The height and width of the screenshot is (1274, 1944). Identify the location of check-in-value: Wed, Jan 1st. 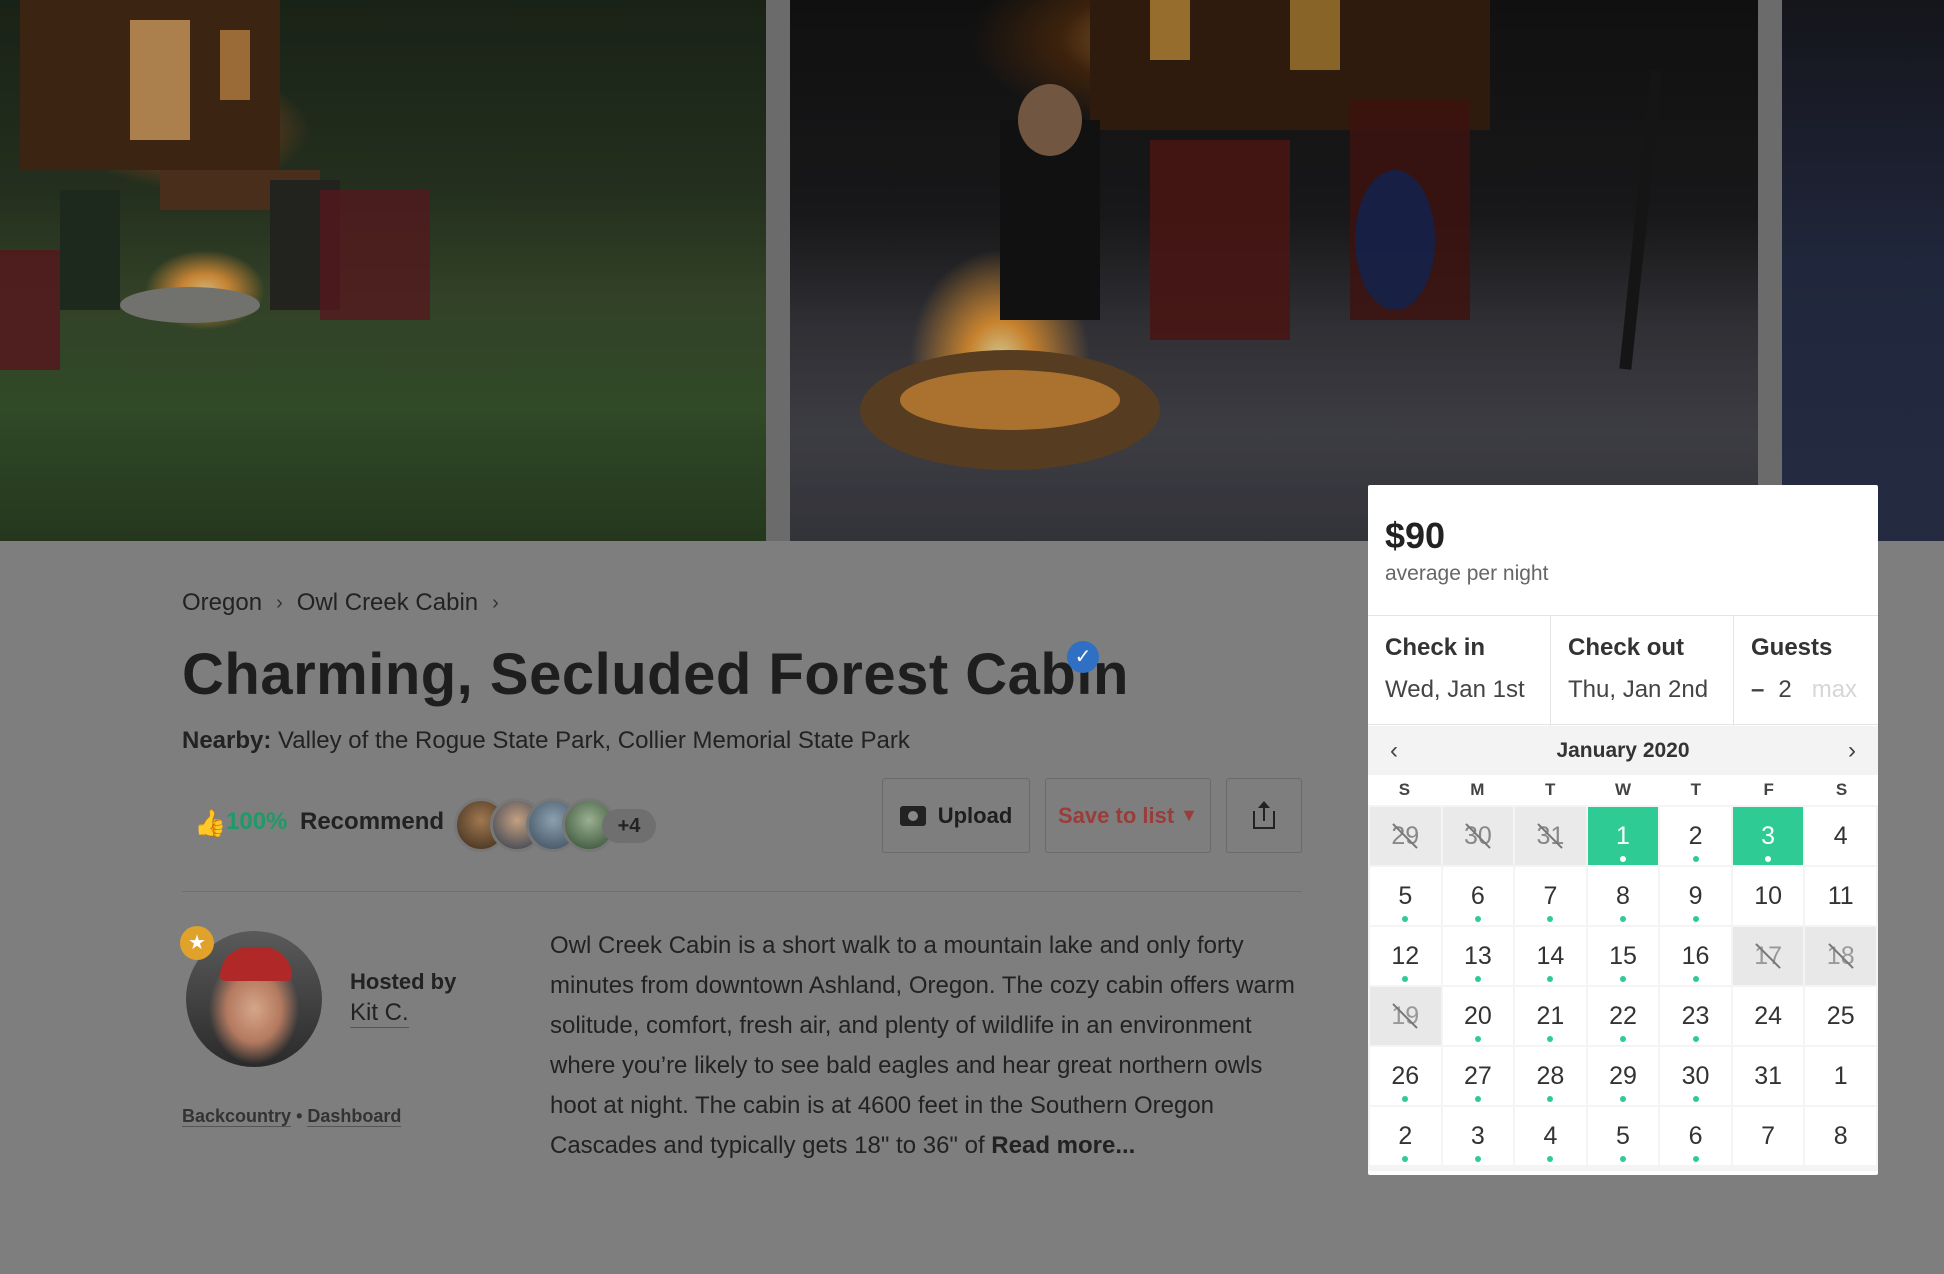
(1455, 689).